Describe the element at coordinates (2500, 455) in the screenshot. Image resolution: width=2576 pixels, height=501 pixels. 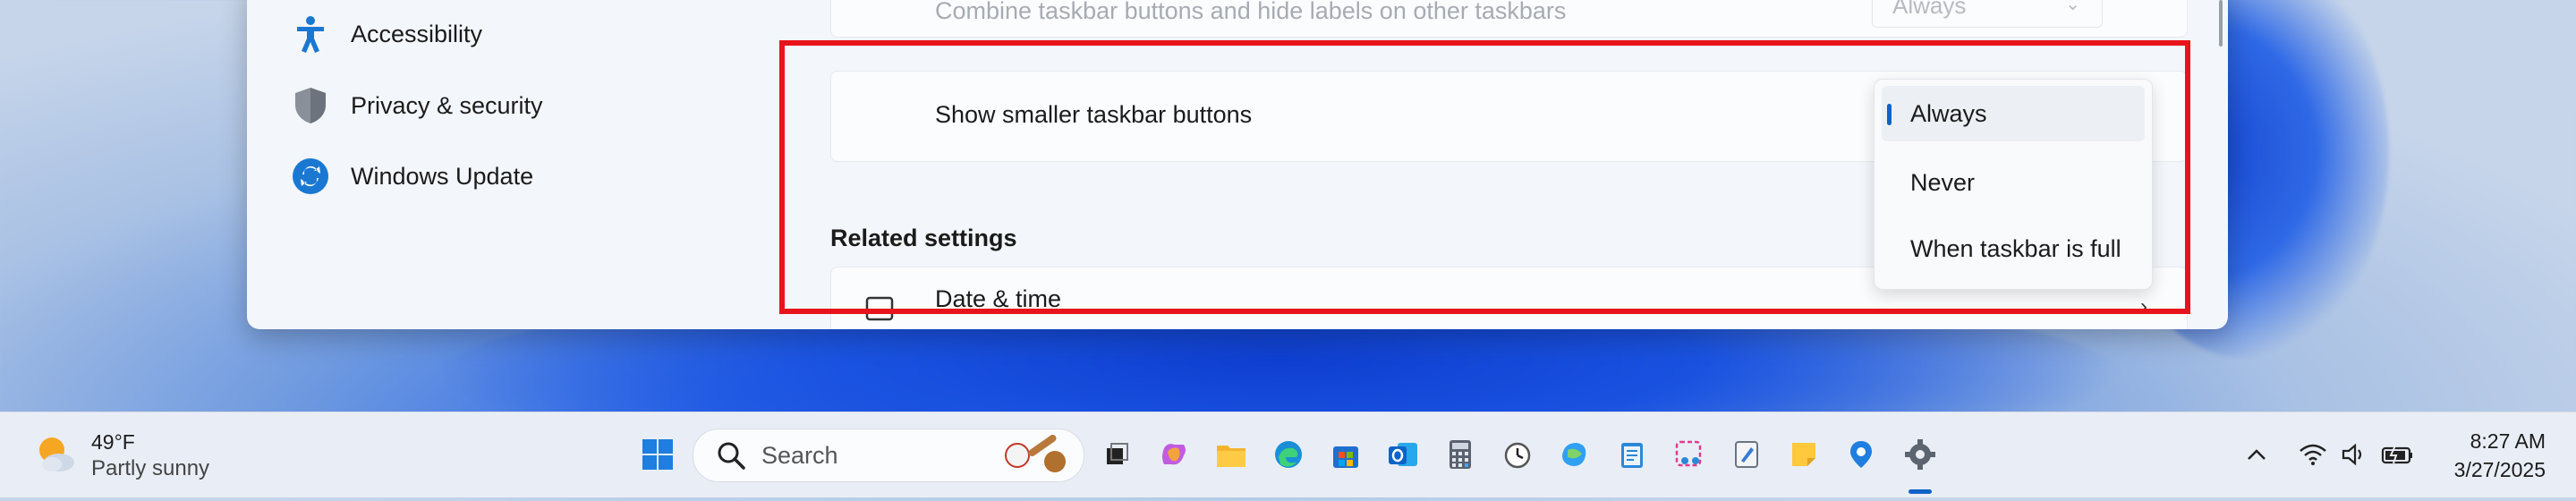
I see `system-clock: 8:27 AM 3/27/2025` at that location.